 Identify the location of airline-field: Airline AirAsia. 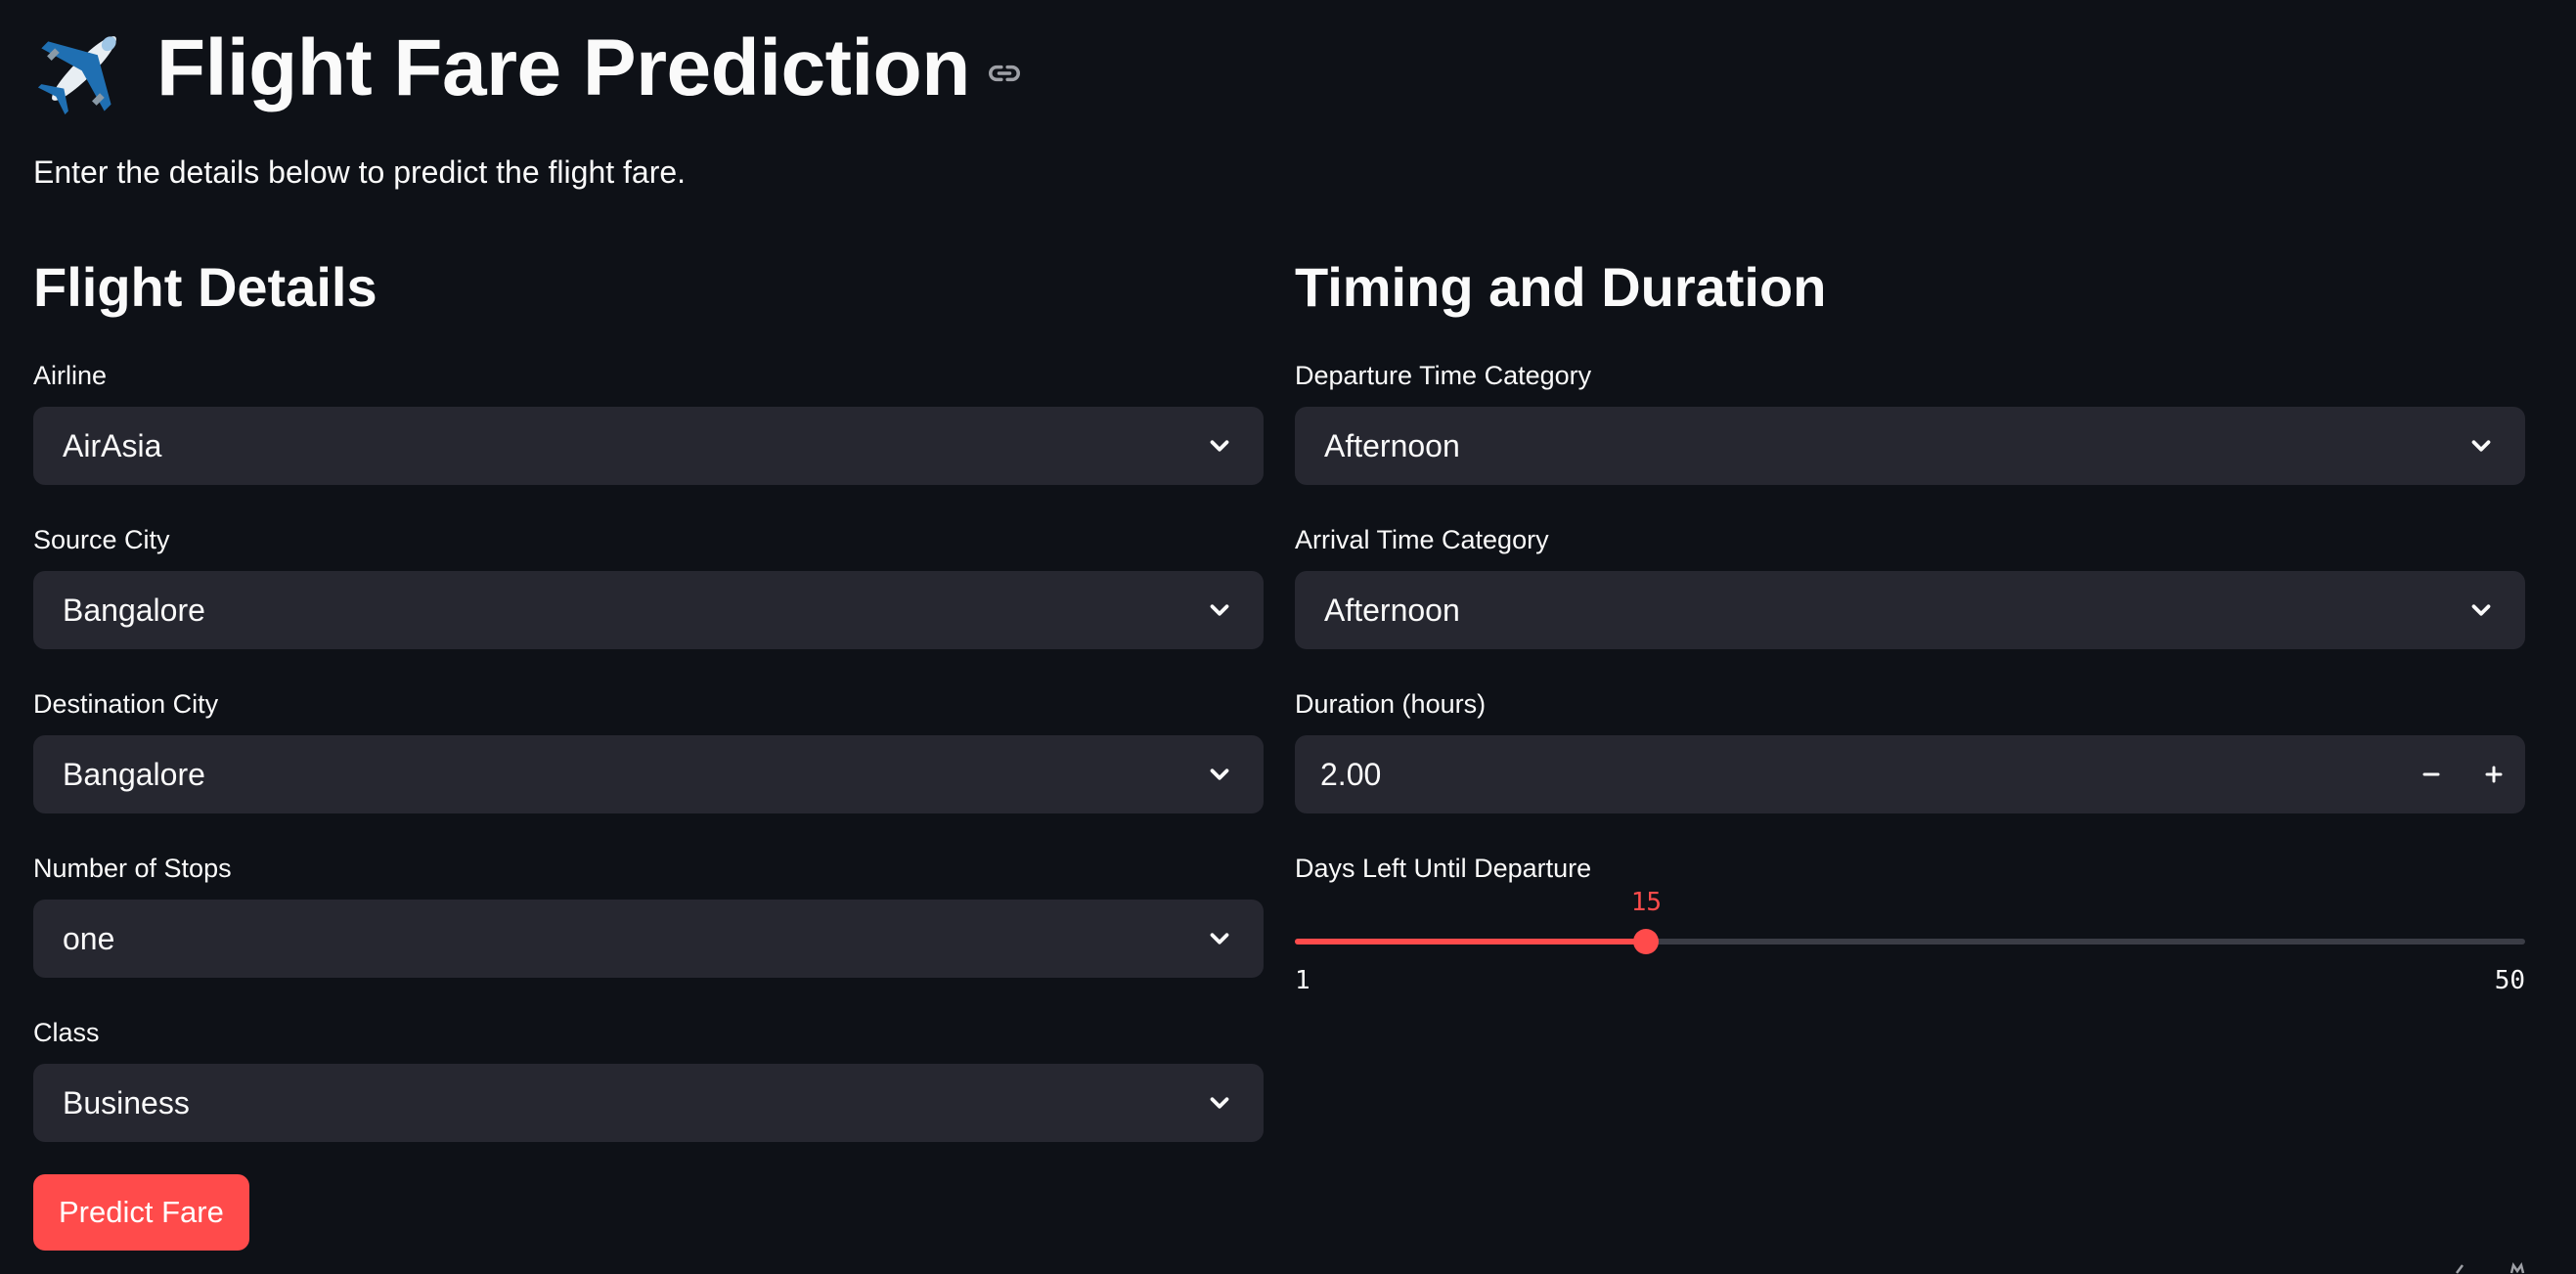
(648, 421).